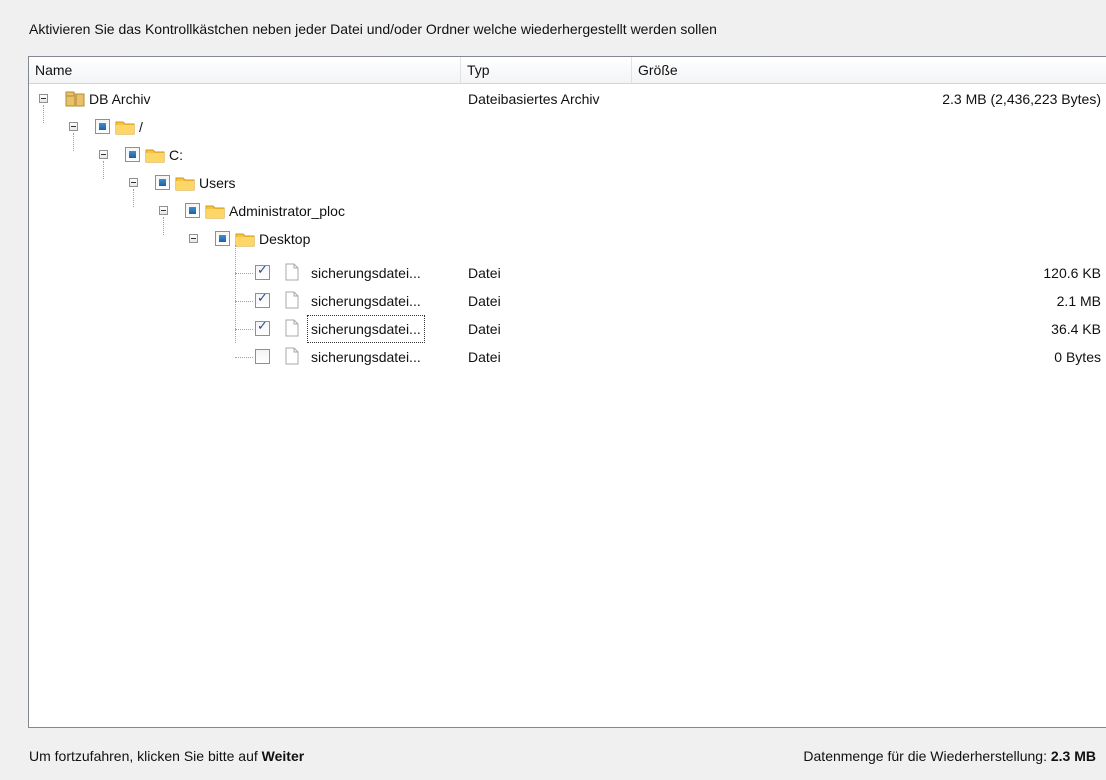 The width and height of the screenshot is (1106, 780). Describe the element at coordinates (567, 211) in the screenshot. I see `tree-row-folder: Administrator_ploc` at that location.